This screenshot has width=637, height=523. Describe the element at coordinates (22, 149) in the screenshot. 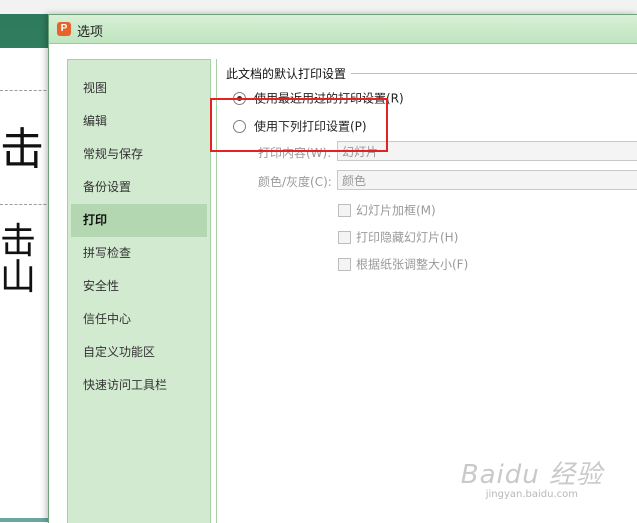

I see `slide-text-fragment: 击` at that location.